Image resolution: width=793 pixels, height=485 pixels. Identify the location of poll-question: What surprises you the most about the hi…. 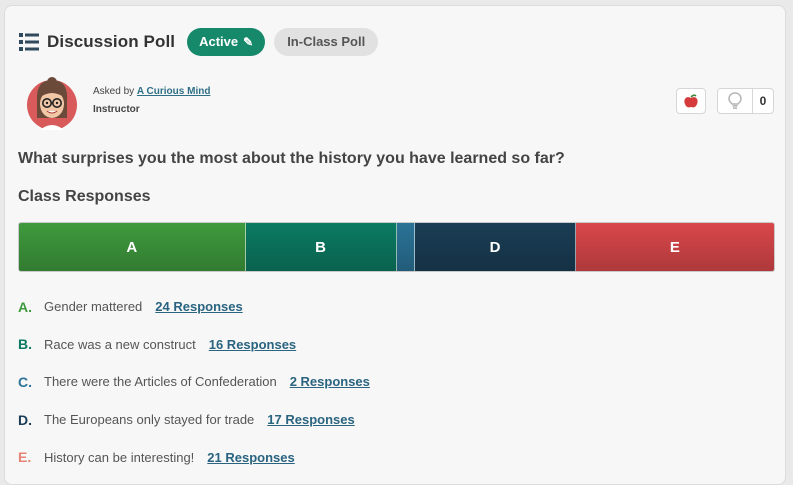
(291, 158).